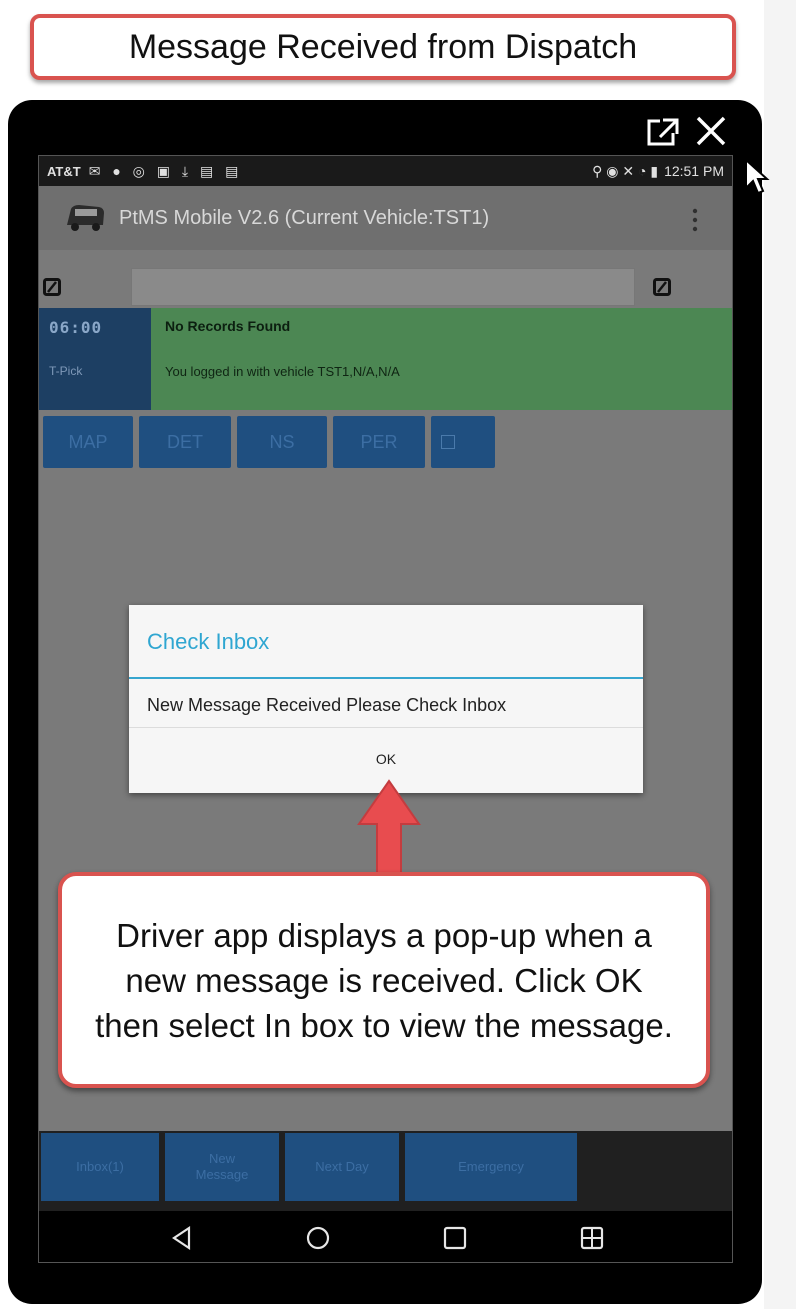 Image resolution: width=796 pixels, height=1309 pixels. What do you see at coordinates (85, 218) in the screenshot?
I see `bus-logo-icon` at bounding box center [85, 218].